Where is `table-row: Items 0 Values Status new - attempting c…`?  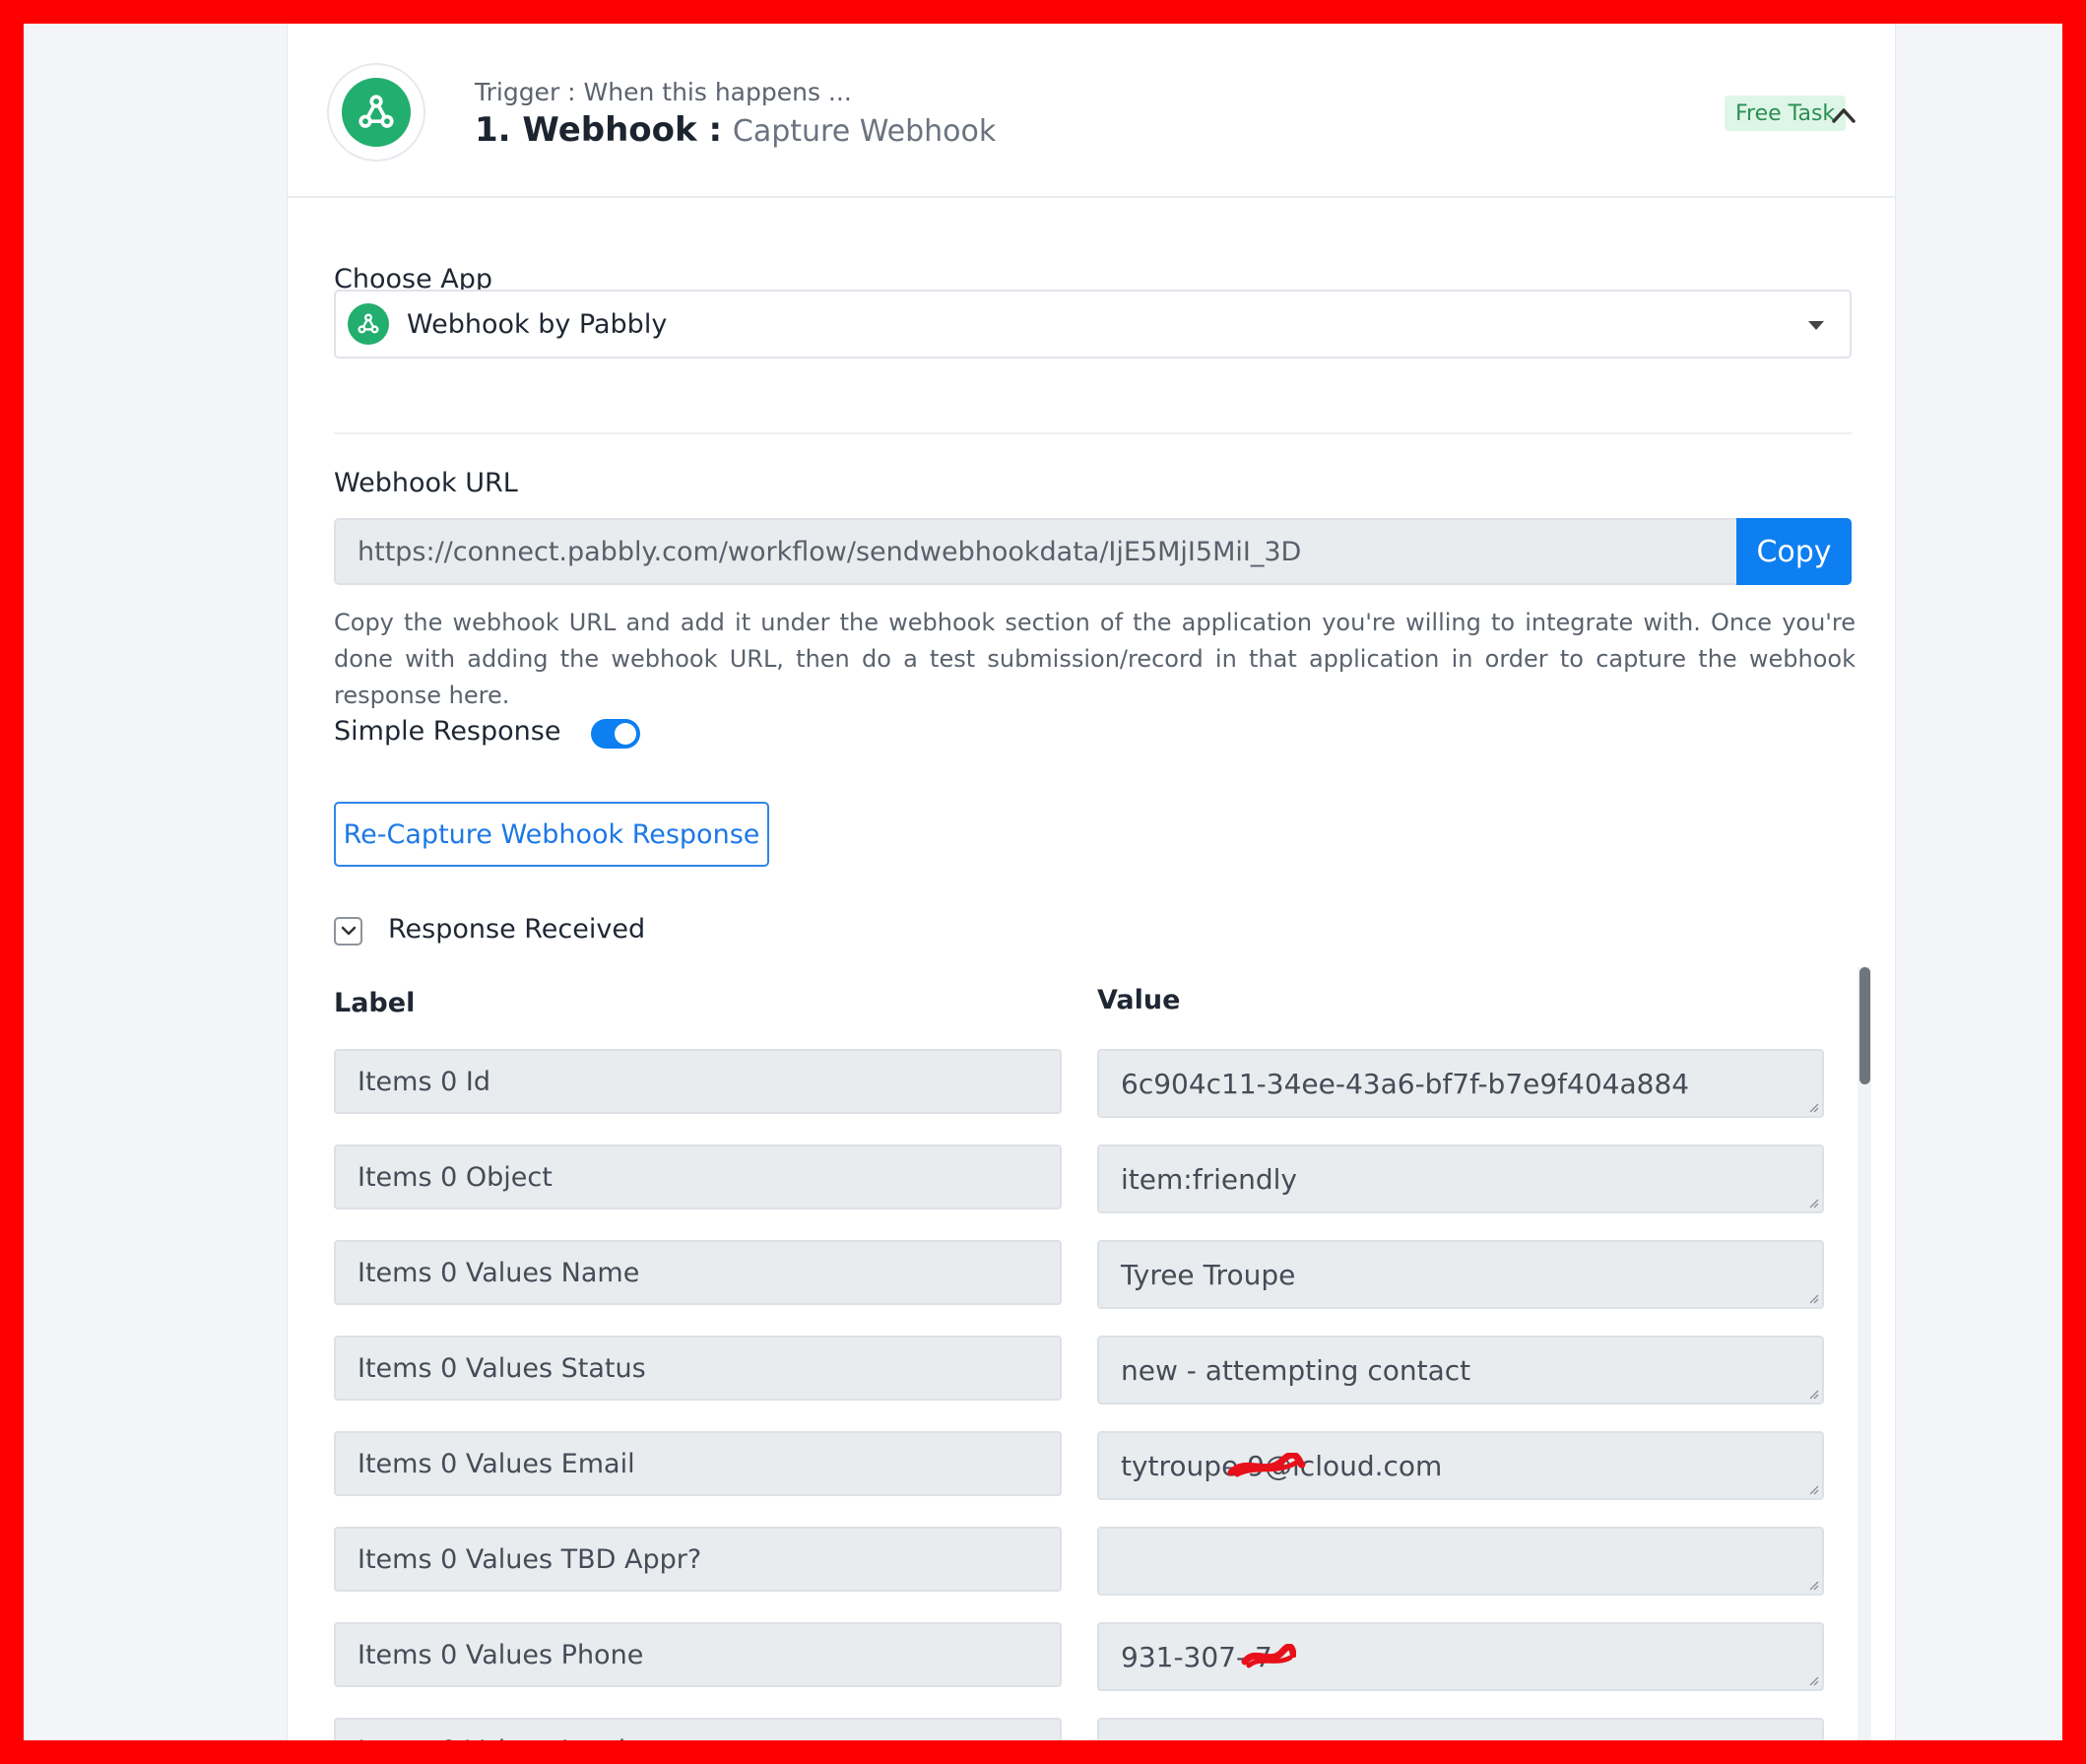 table-row: Items 0 Values Status new - attempting c… is located at coordinates (1079, 1384).